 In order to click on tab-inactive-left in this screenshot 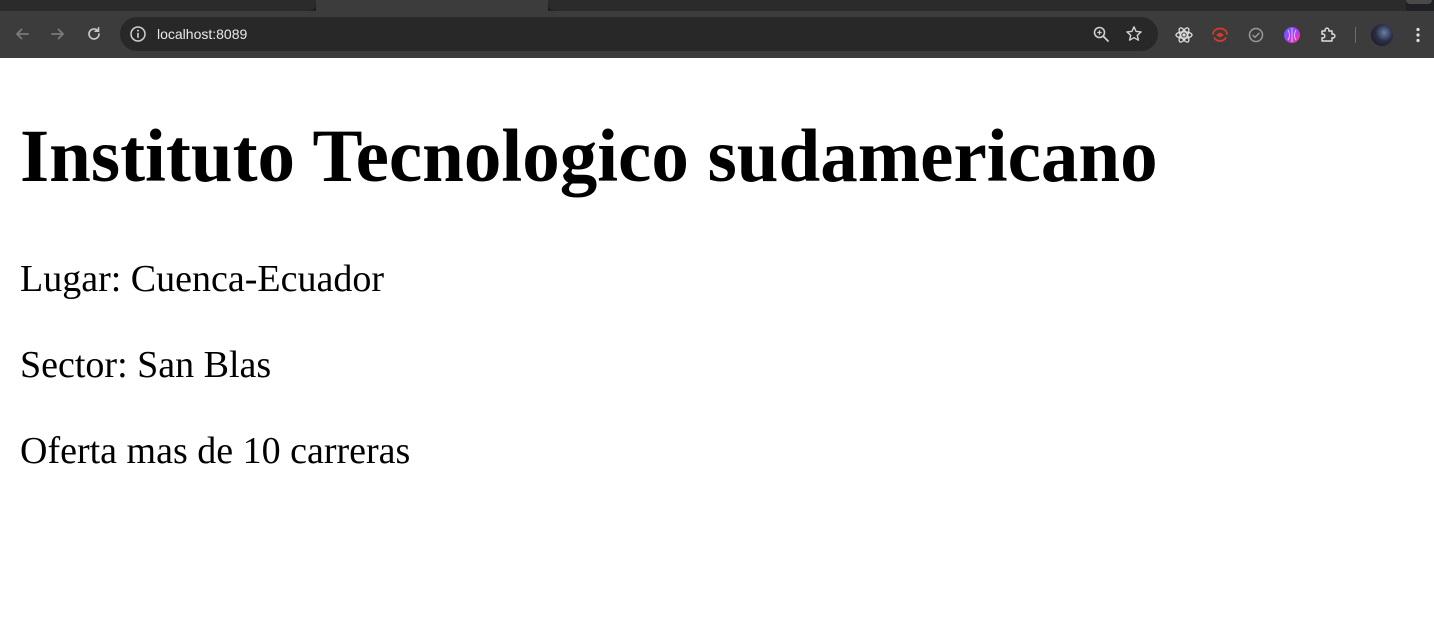, I will do `click(158, 5)`.